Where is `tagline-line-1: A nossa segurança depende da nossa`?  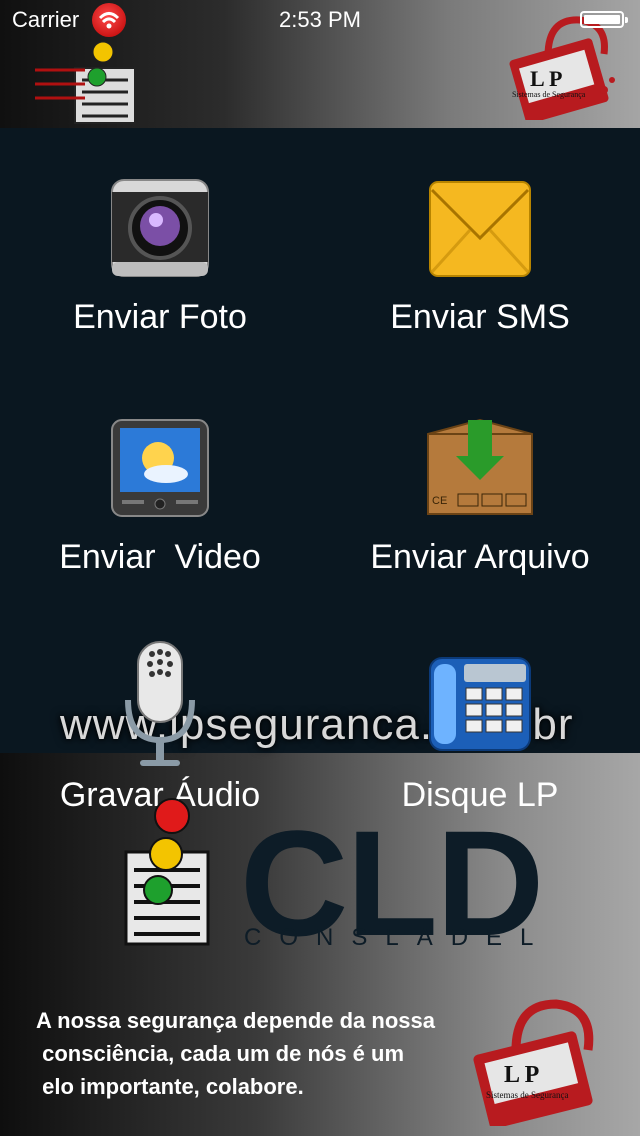 tagline-line-1: A nossa segurança depende da nossa is located at coordinates (235, 1020).